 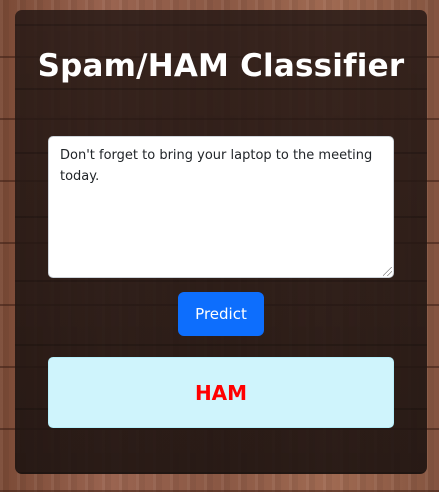 I want to click on prediction-label: HAM, so click(x=221, y=392).